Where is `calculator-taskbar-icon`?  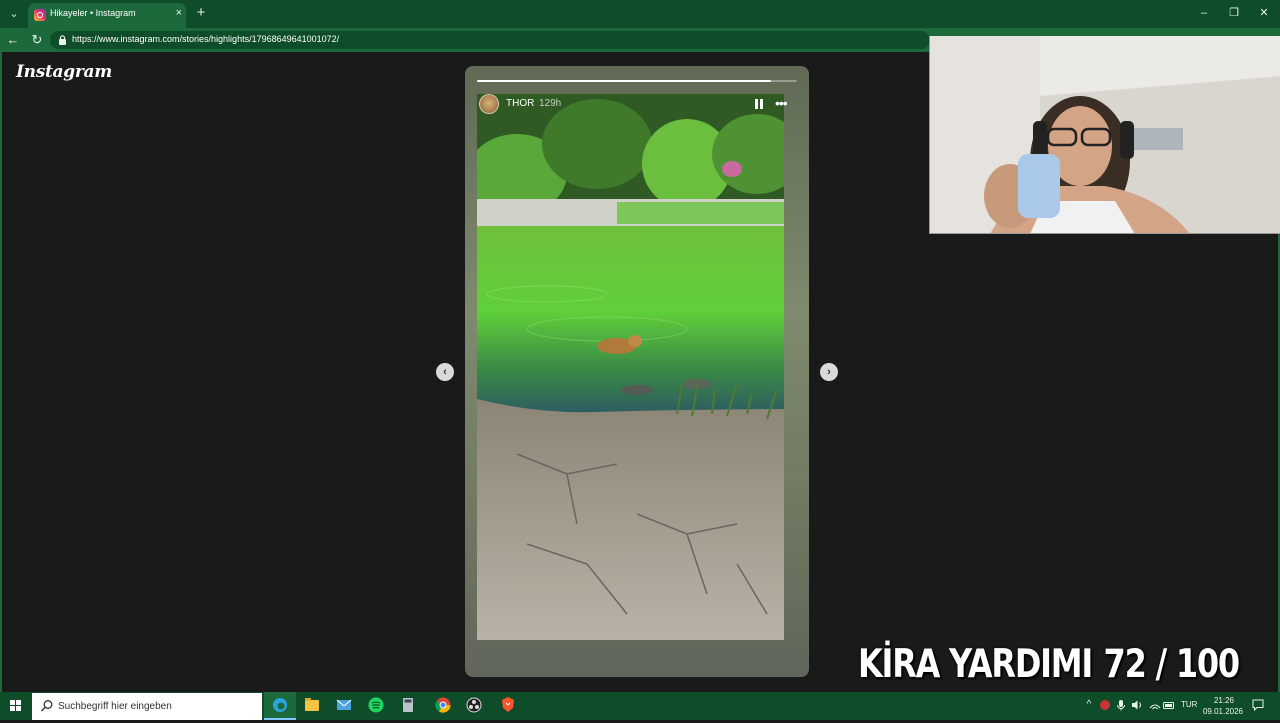
calculator-taskbar-icon is located at coordinates (408, 706).